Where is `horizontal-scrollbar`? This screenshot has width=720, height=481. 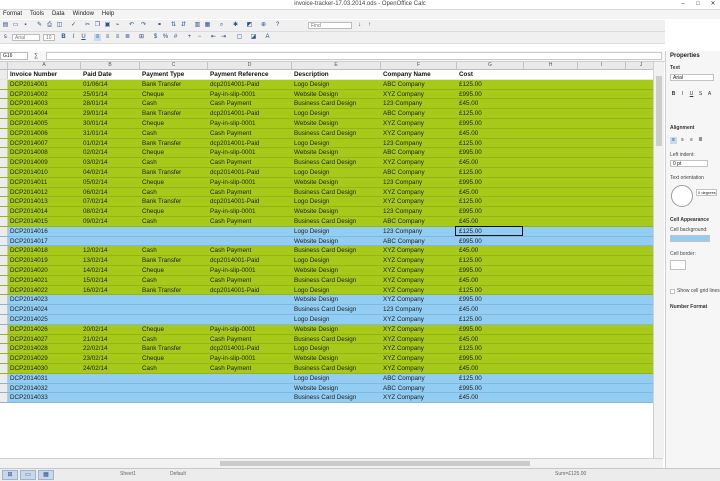 horizontal-scrollbar is located at coordinates (331, 463).